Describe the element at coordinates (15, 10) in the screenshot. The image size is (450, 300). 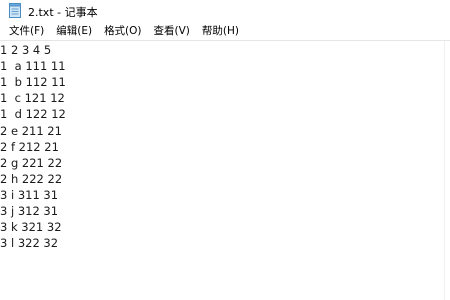
I see `notepad-icon` at that location.